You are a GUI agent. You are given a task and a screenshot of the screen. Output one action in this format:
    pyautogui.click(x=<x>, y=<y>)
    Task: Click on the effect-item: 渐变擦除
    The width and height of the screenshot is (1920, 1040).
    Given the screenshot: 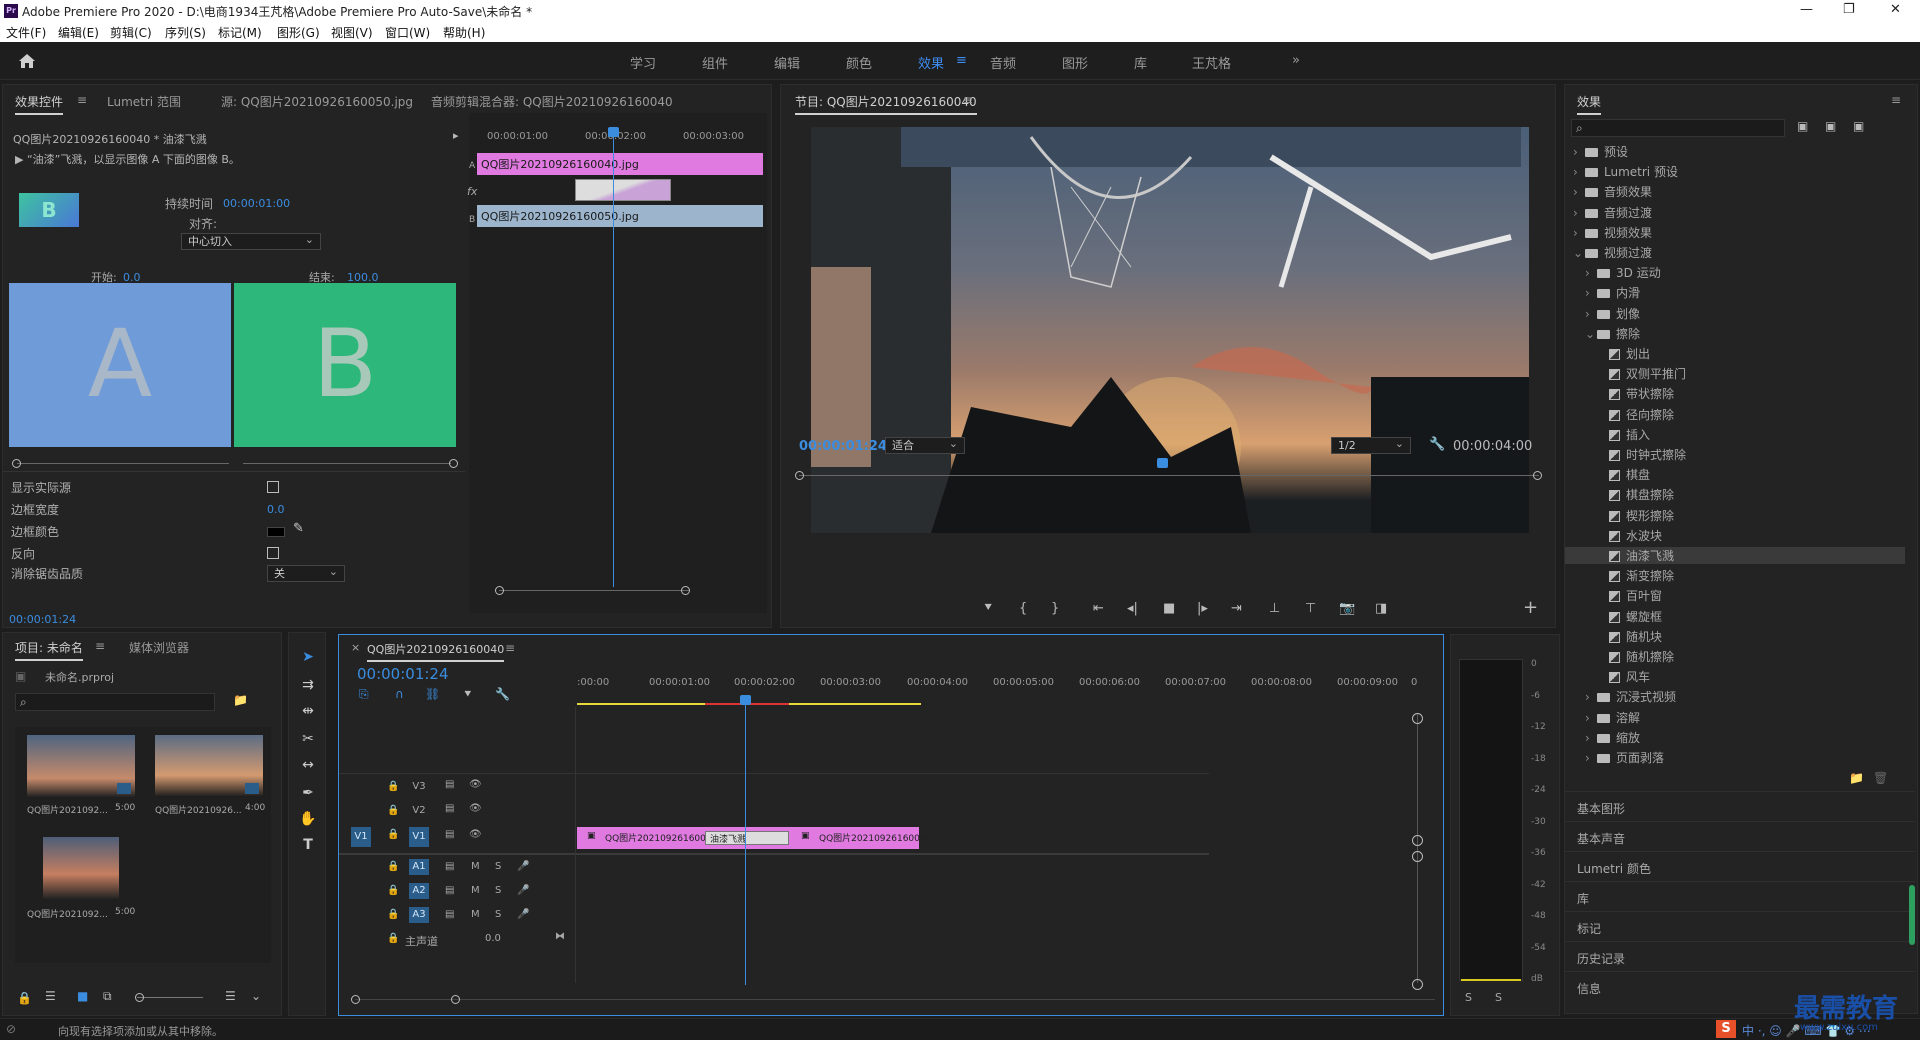 What is the action you would take?
    pyautogui.click(x=1735, y=575)
    